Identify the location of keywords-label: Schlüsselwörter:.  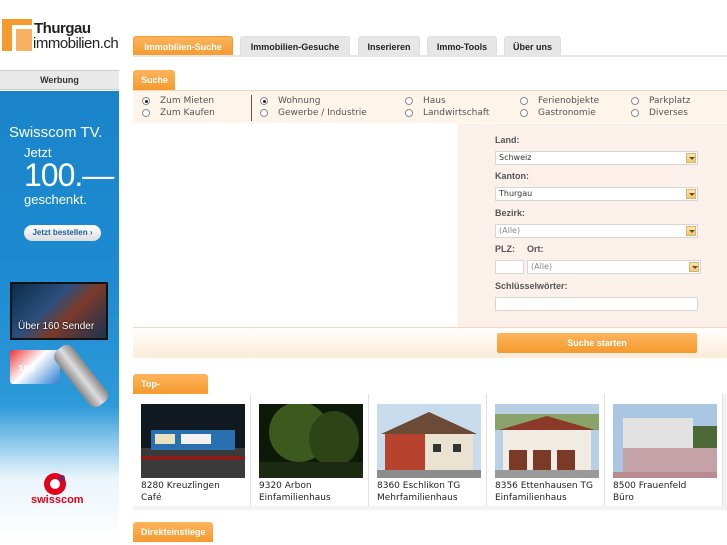
(531, 286).